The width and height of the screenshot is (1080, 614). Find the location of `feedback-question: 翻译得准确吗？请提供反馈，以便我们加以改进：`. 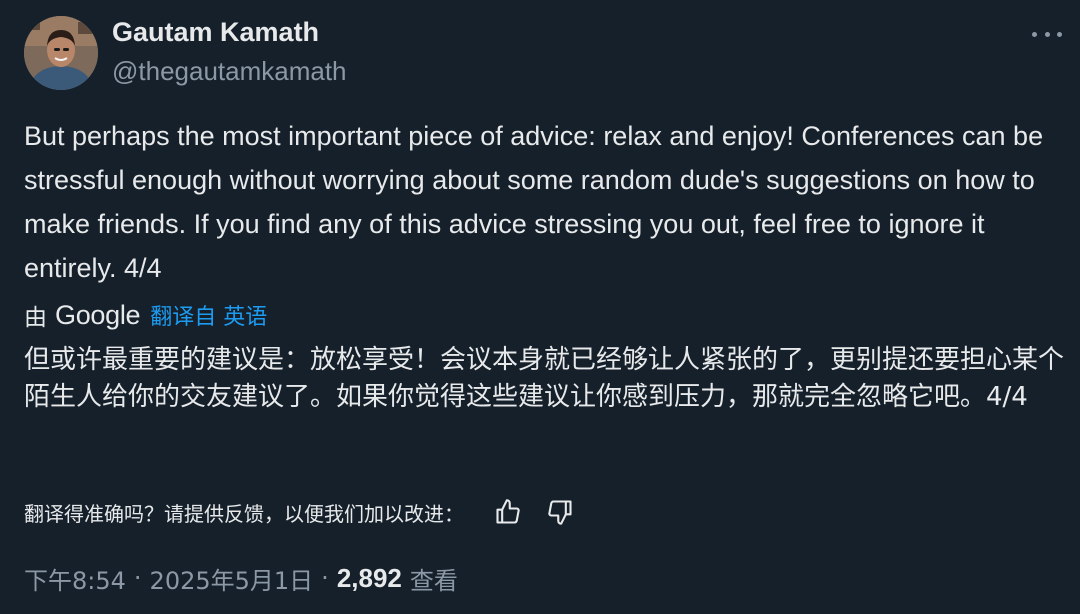

feedback-question: 翻译得准确吗？请提供反馈，以便我们加以改进： is located at coordinates (244, 513).